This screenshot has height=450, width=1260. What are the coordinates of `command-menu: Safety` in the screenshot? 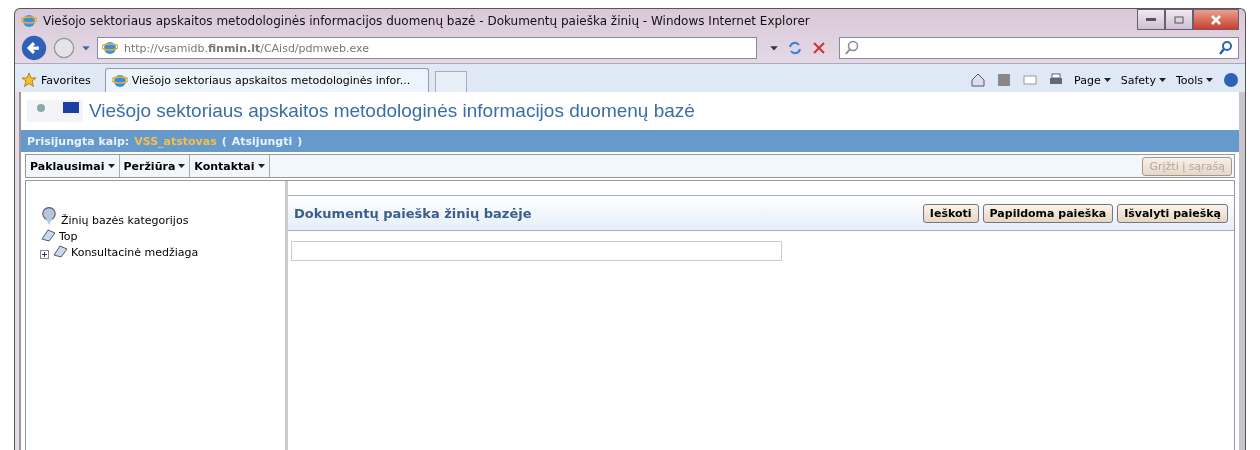 It's located at (1143, 80).